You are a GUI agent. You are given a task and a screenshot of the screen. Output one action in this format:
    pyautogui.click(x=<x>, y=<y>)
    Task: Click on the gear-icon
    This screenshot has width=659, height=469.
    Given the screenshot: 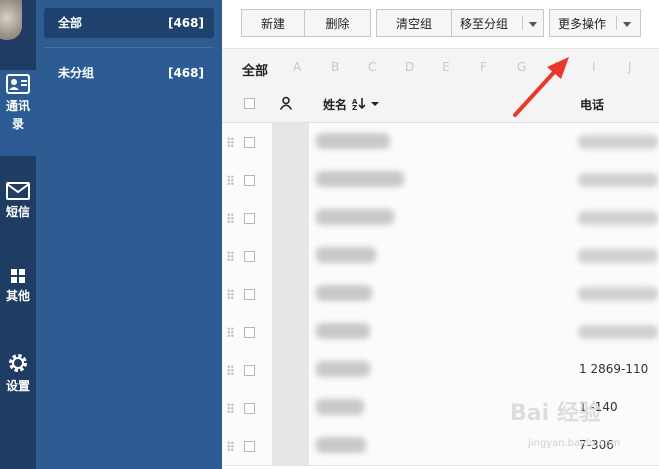 What is the action you would take?
    pyautogui.click(x=18, y=363)
    